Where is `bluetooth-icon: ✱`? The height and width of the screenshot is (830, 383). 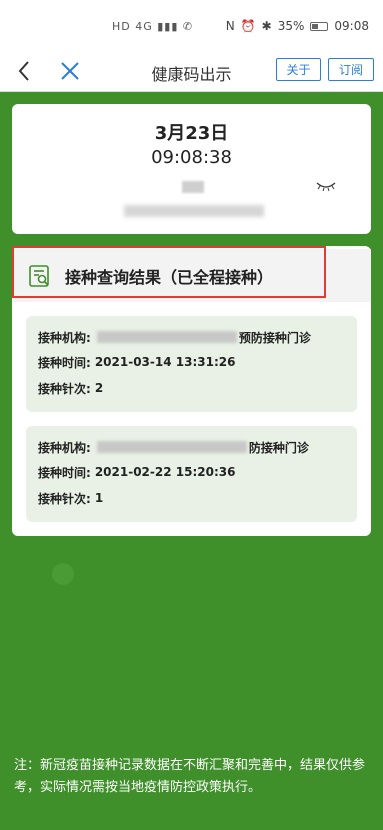 bluetooth-icon: ✱ is located at coordinates (266, 26).